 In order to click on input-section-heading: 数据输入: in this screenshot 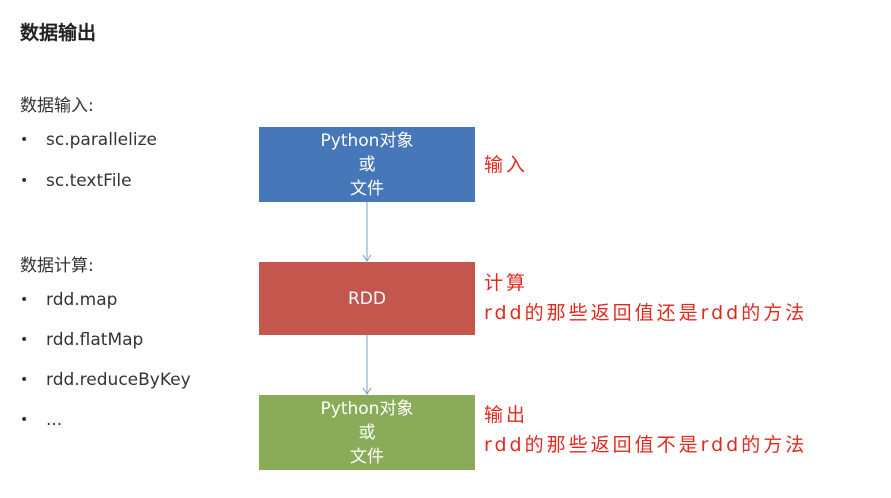, I will do `click(57, 106)`.